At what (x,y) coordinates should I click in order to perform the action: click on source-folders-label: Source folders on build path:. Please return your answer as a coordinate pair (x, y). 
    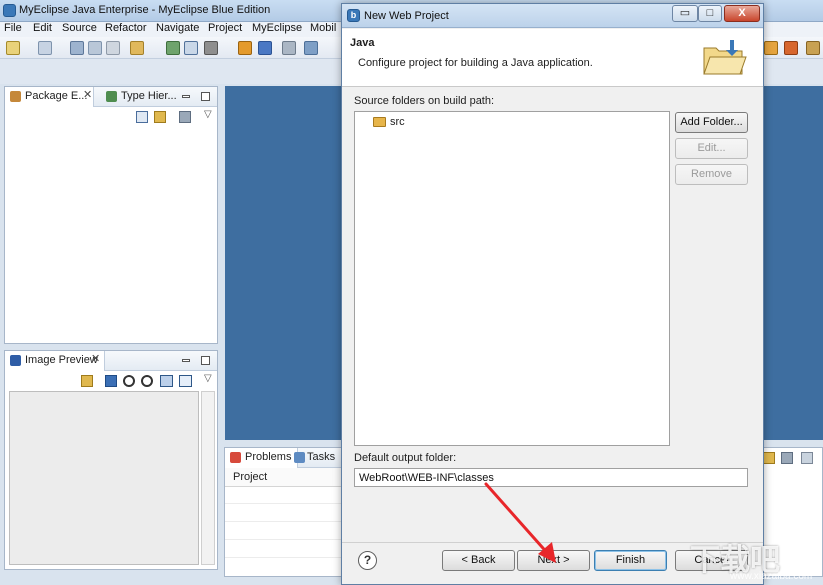
    Looking at the image, I should click on (424, 101).